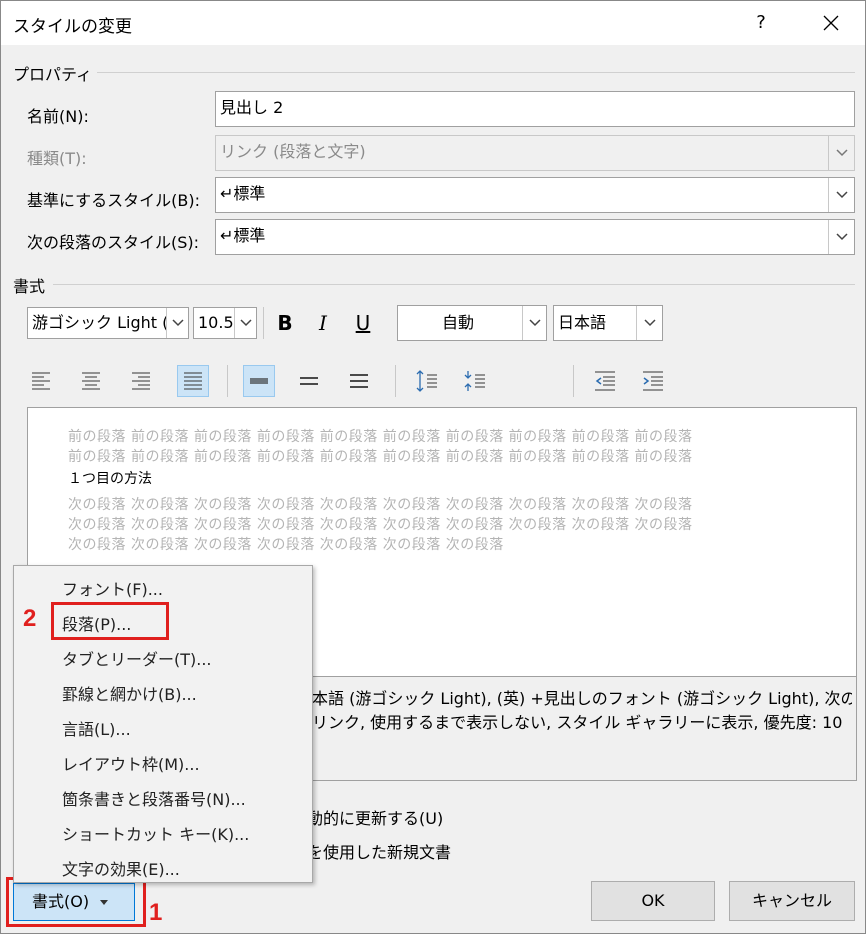 Image resolution: width=866 pixels, height=934 pixels. What do you see at coordinates (323, 323) in the screenshot?
I see `italic-button: I` at bounding box center [323, 323].